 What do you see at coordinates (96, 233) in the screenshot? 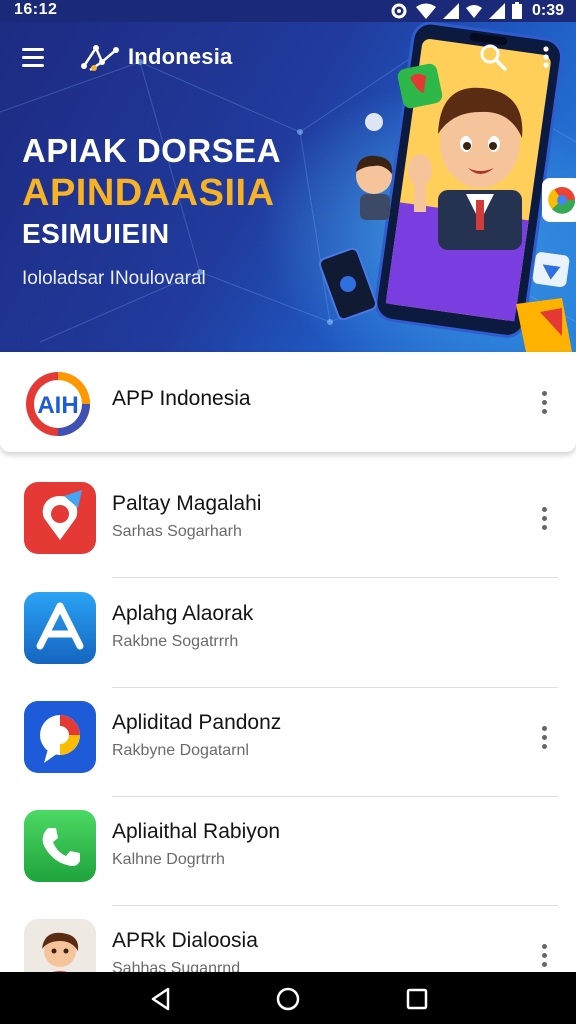
I see `hero-headline-3: ESIMUIEIN` at bounding box center [96, 233].